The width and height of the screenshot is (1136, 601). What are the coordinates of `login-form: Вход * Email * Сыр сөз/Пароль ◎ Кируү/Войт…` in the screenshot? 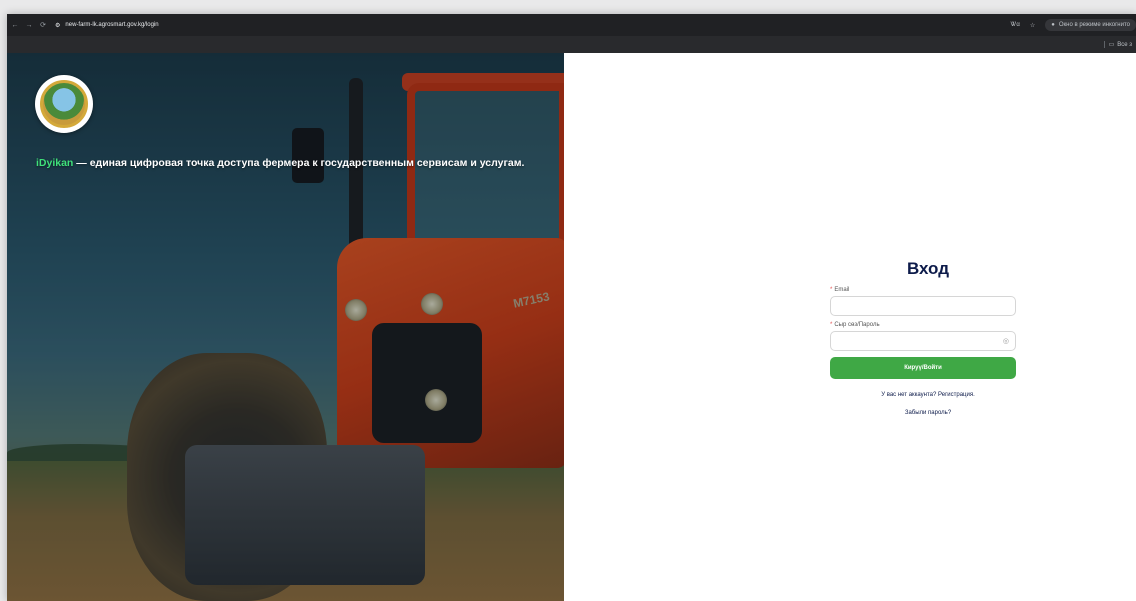 It's located at (923, 337).